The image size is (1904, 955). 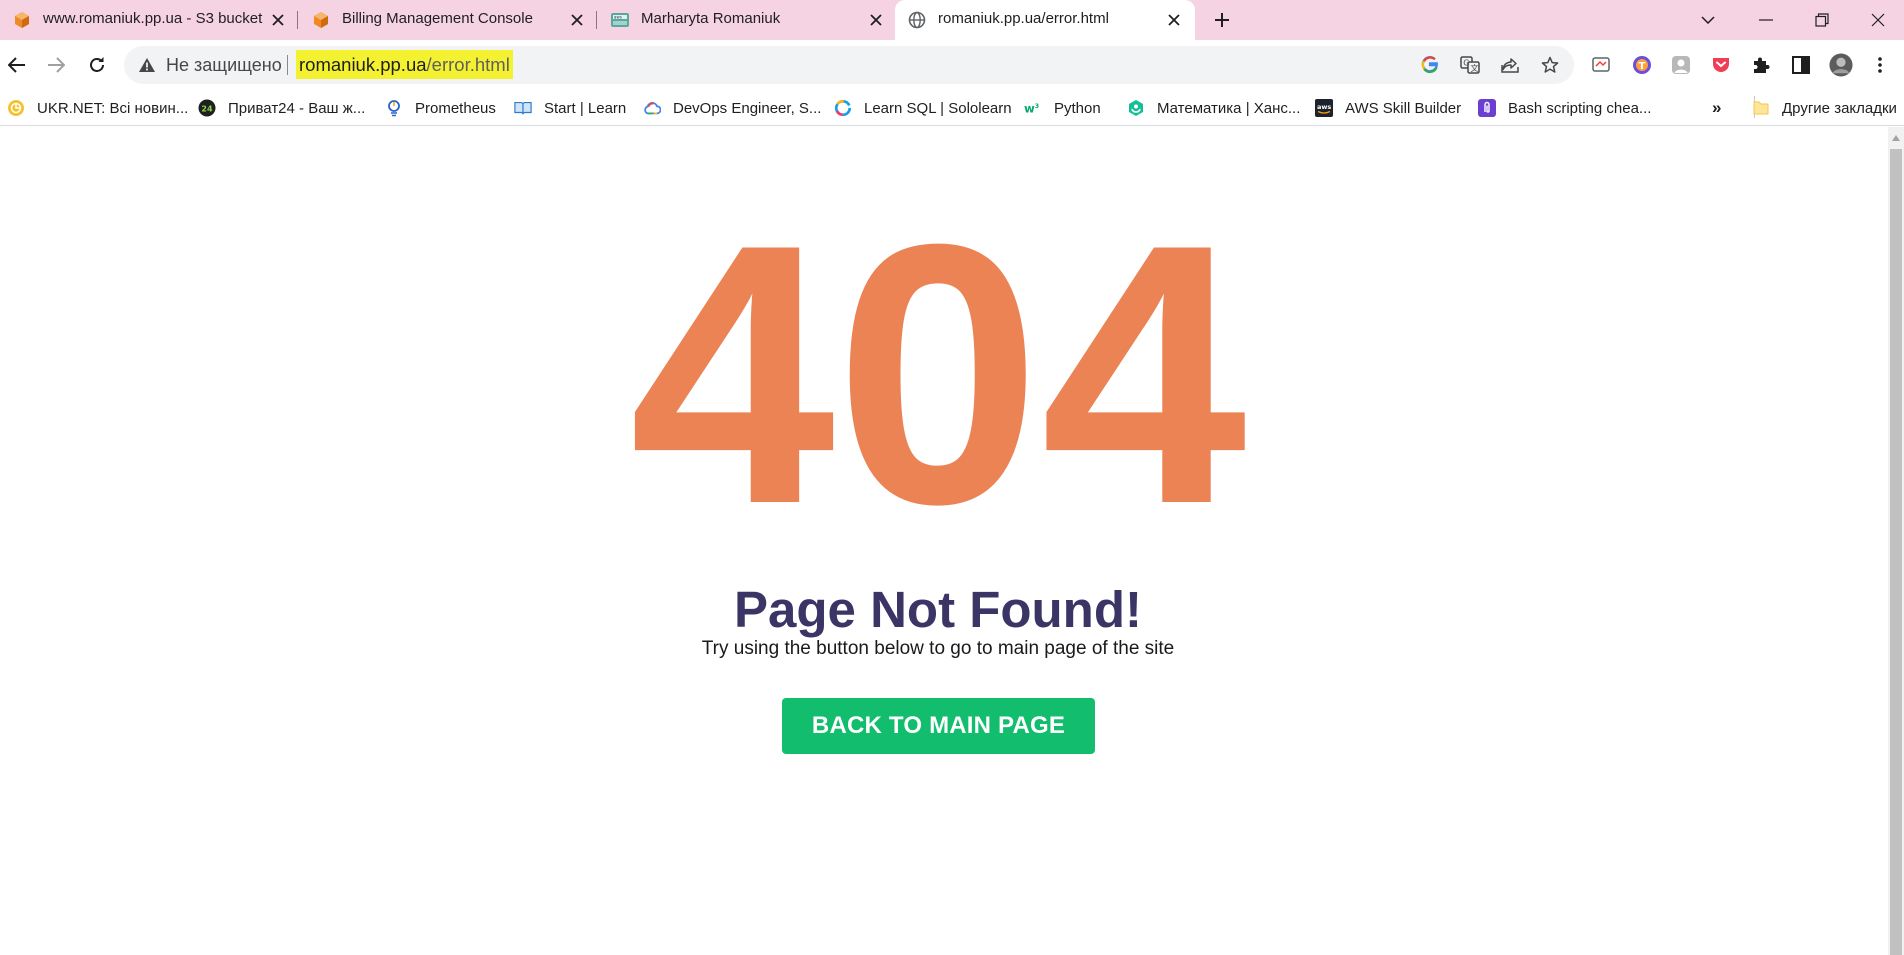 I want to click on avatar, so click(x=1841, y=65).